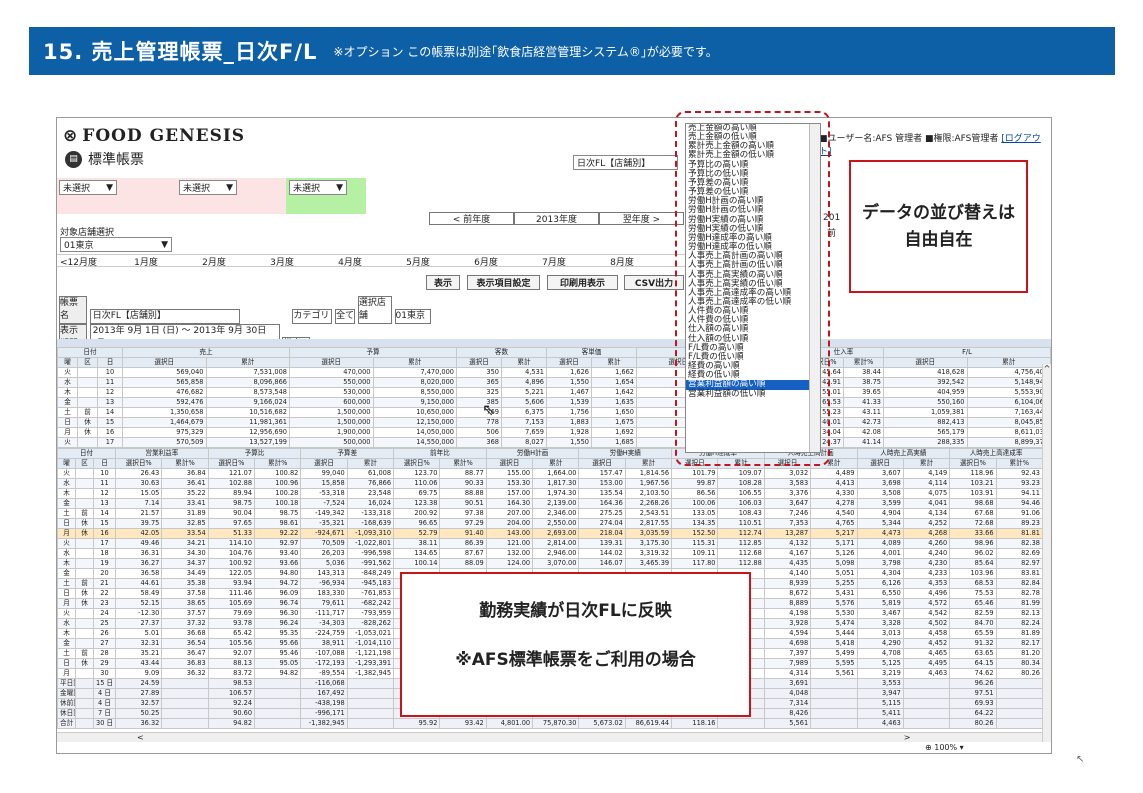 The height and width of the screenshot is (793, 1143). I want to click on zoom-control: ⊕ 100% ▾, so click(944, 747).